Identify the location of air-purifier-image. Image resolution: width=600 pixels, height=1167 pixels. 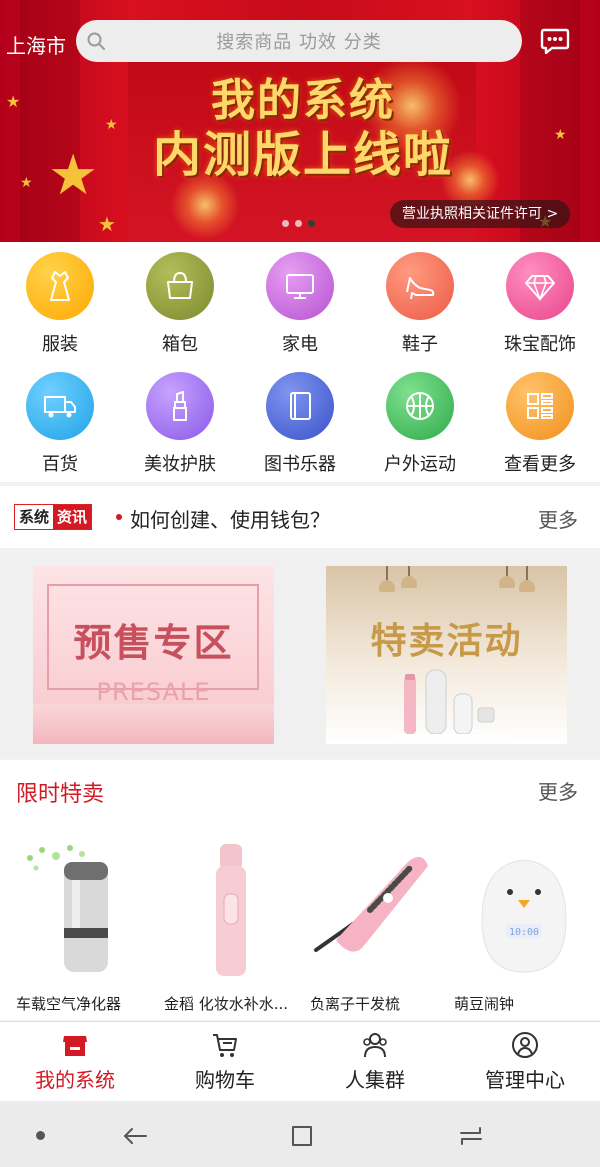
(67, 908).